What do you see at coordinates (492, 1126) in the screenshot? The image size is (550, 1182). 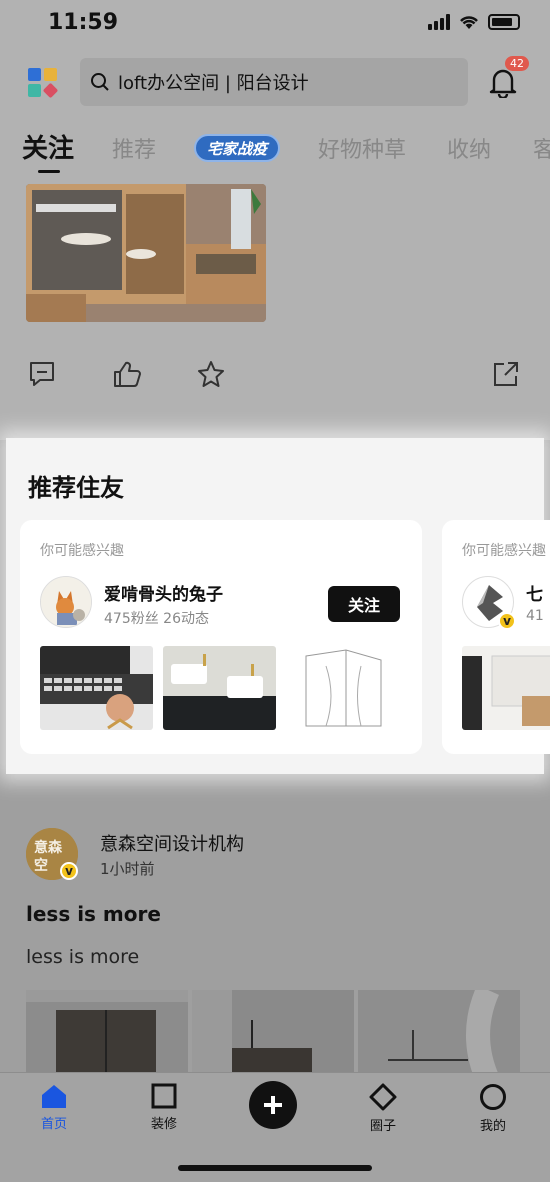 I see `tab-label: 我的` at bounding box center [492, 1126].